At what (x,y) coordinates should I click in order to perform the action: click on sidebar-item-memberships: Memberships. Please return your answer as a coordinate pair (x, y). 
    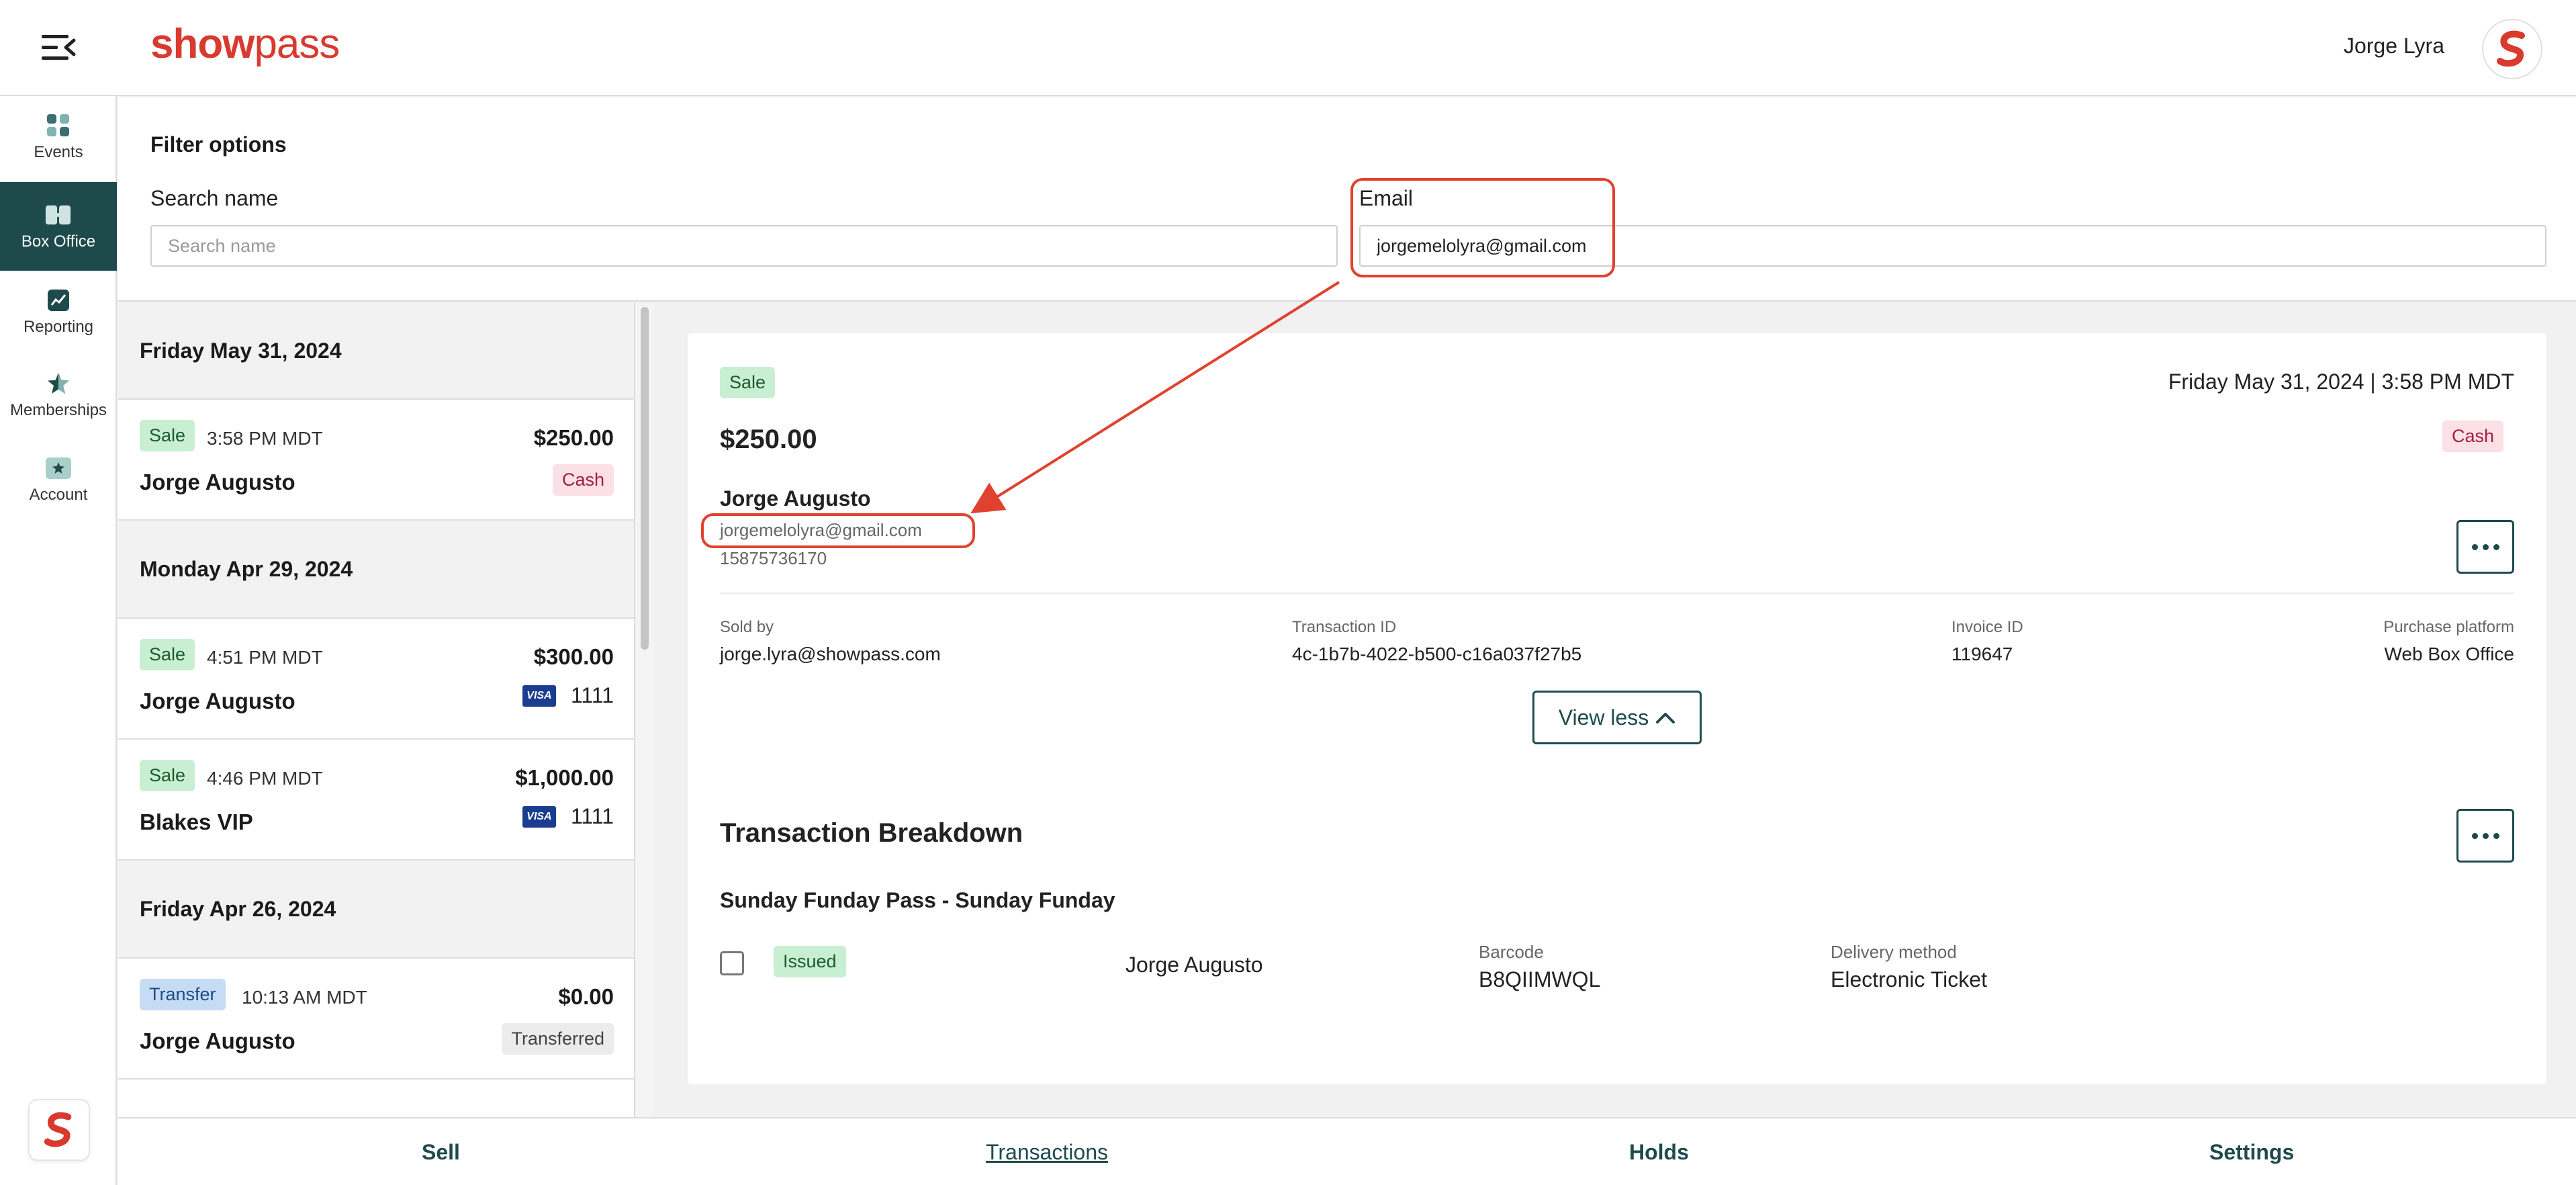
    Looking at the image, I should click on (58, 406).